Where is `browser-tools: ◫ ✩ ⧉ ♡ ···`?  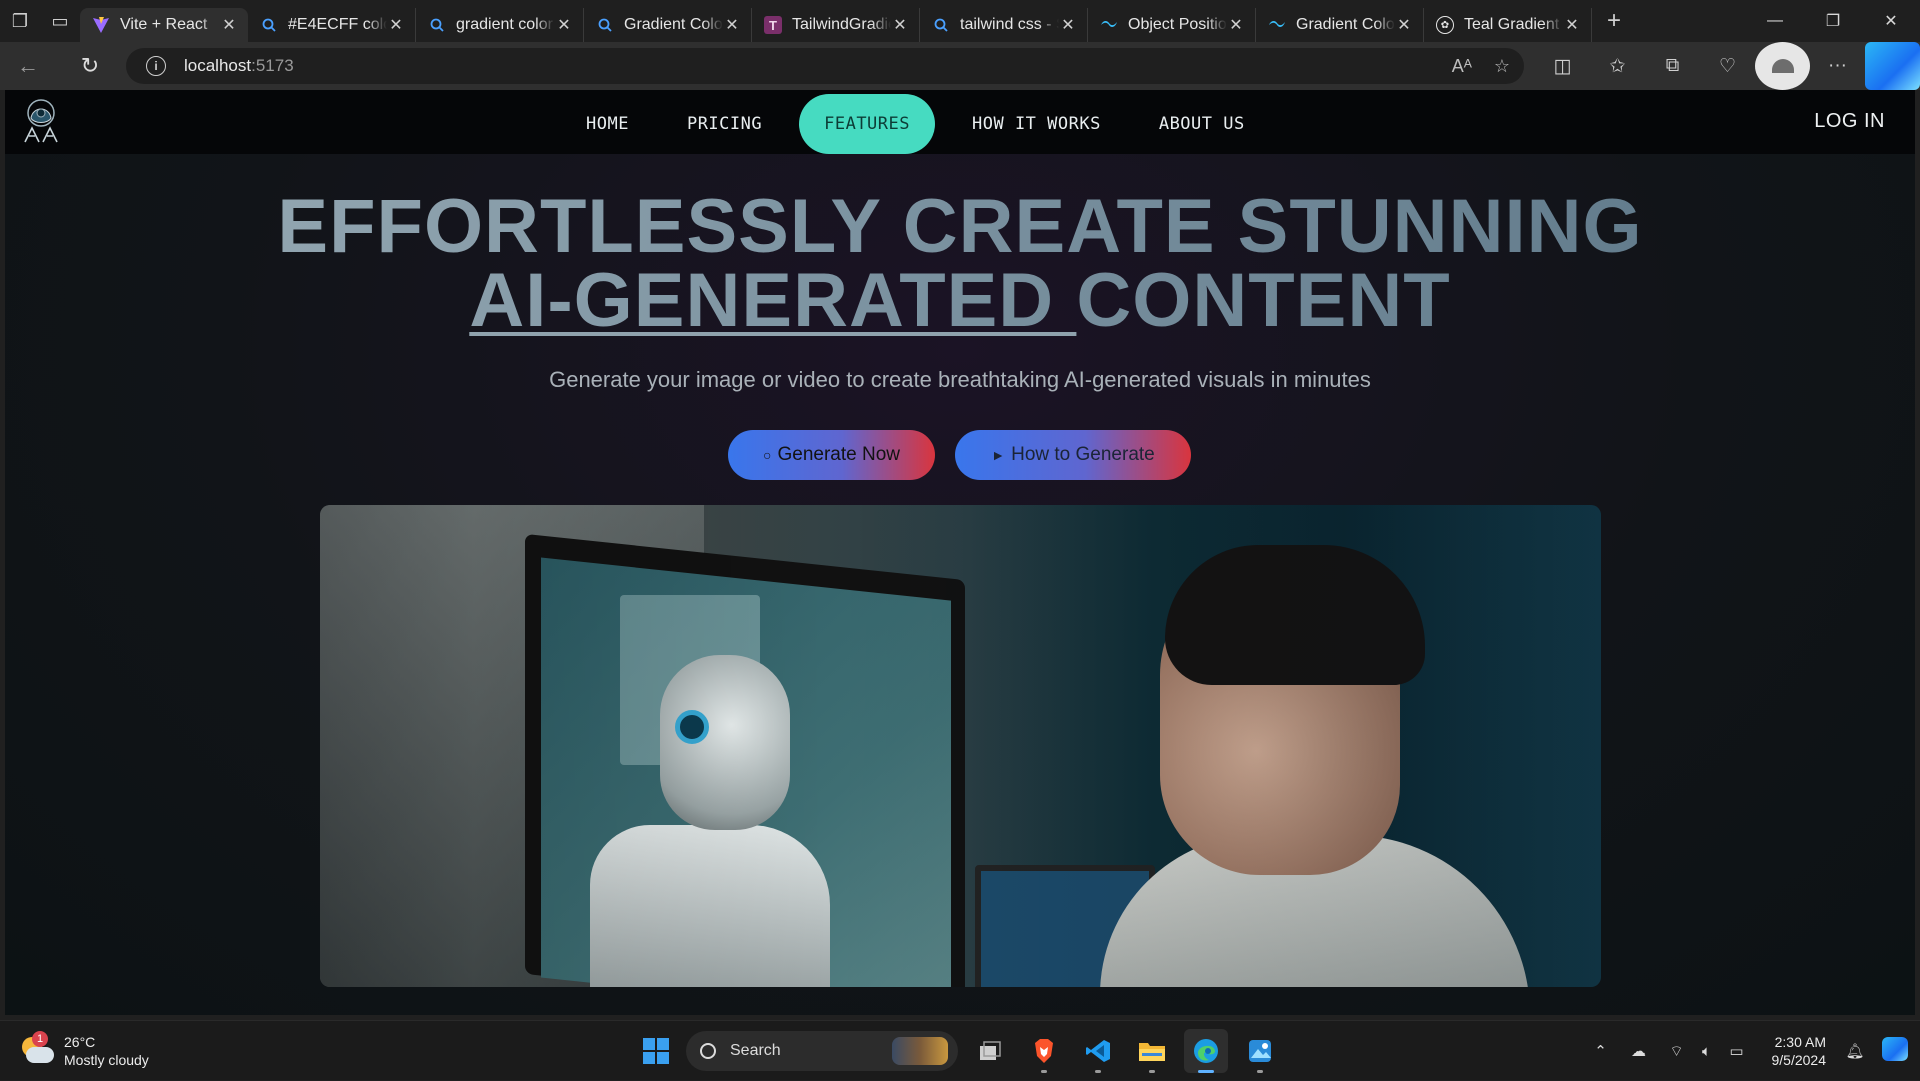
browser-tools: ◫ ✩ ⧉ ♡ ··· is located at coordinates (1727, 66).